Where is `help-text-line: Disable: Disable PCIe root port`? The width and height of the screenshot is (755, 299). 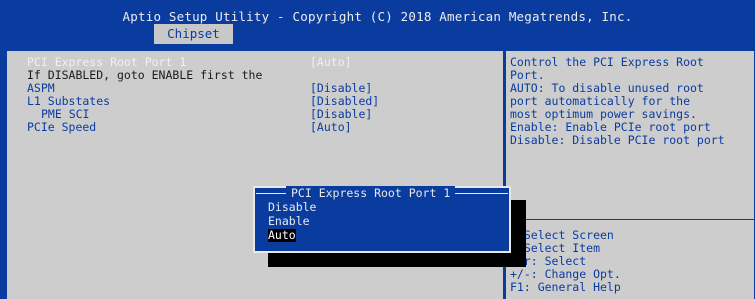
help-text-line: Disable: Disable PCIe root port is located at coordinates (617, 140).